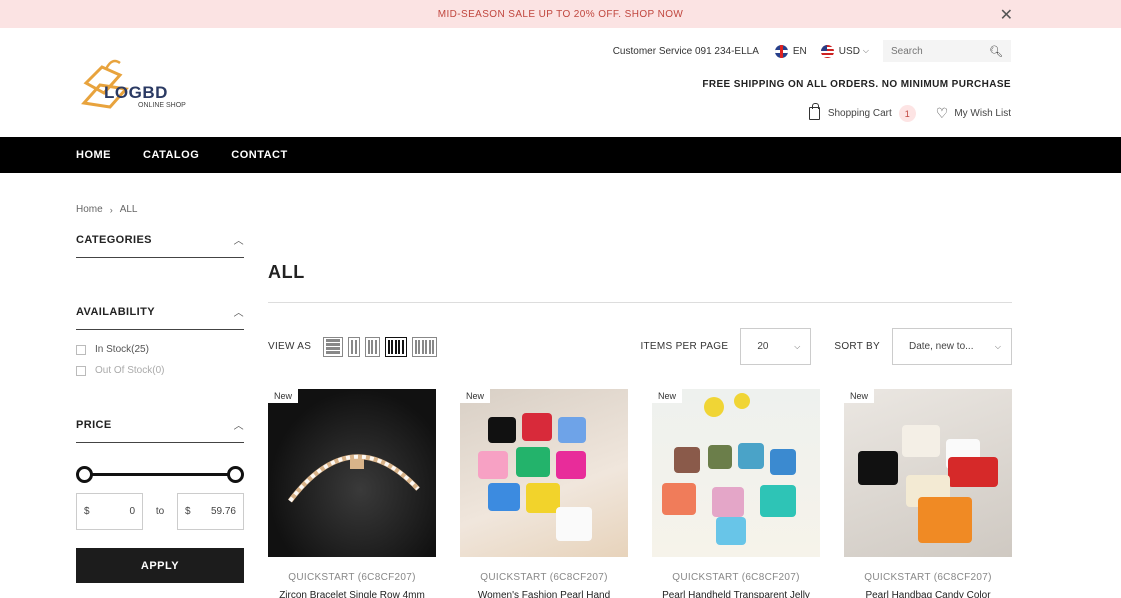 This screenshot has width=1121, height=598. I want to click on logo-subtitle: ONLINE SHOP, so click(162, 105).